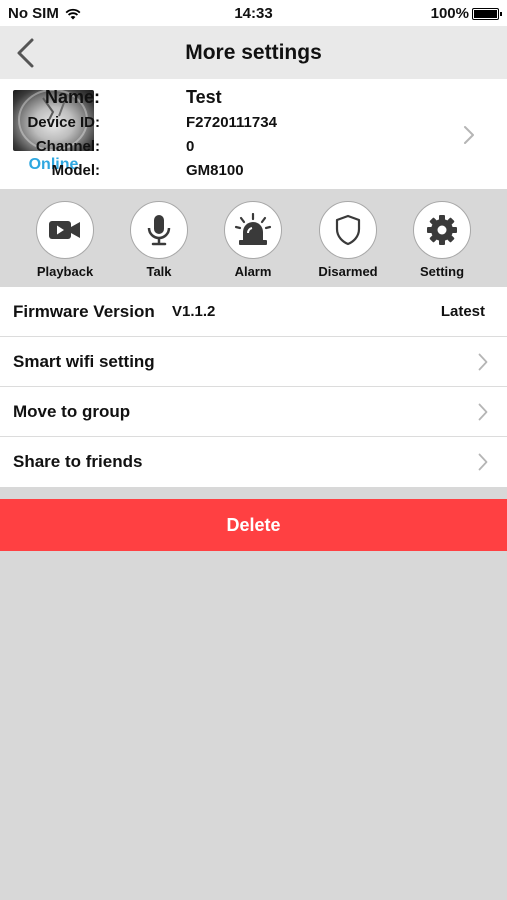 The width and height of the screenshot is (507, 900). Describe the element at coordinates (215, 170) in the screenshot. I see `model-value: GM8100` at that location.